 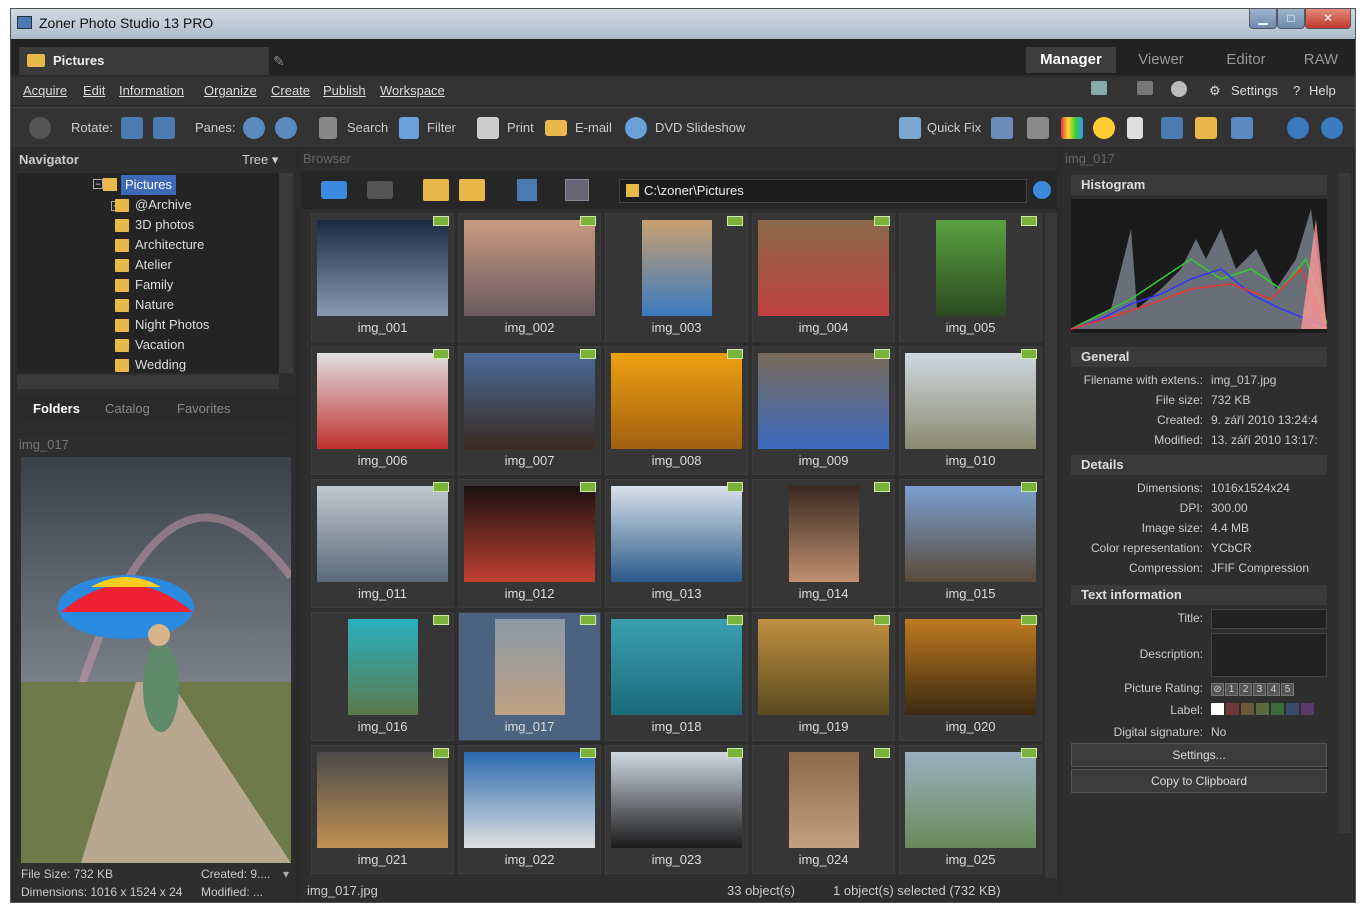 What do you see at coordinates (700, 127) in the screenshot?
I see `dvd-slideshow-button: DVD Slideshow` at bounding box center [700, 127].